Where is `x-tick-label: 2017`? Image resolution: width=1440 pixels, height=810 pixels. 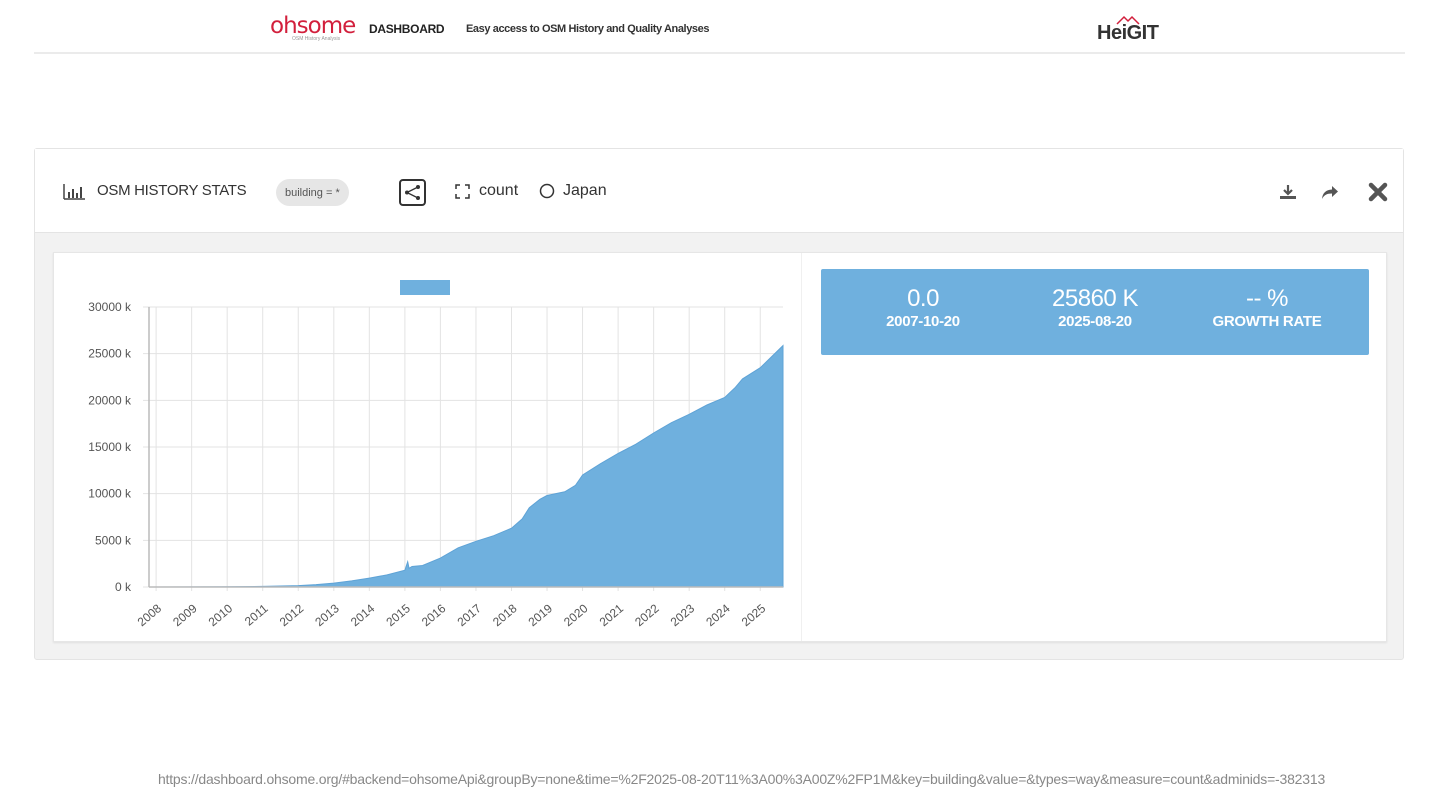
x-tick-label: 2017 is located at coordinates (470, 615).